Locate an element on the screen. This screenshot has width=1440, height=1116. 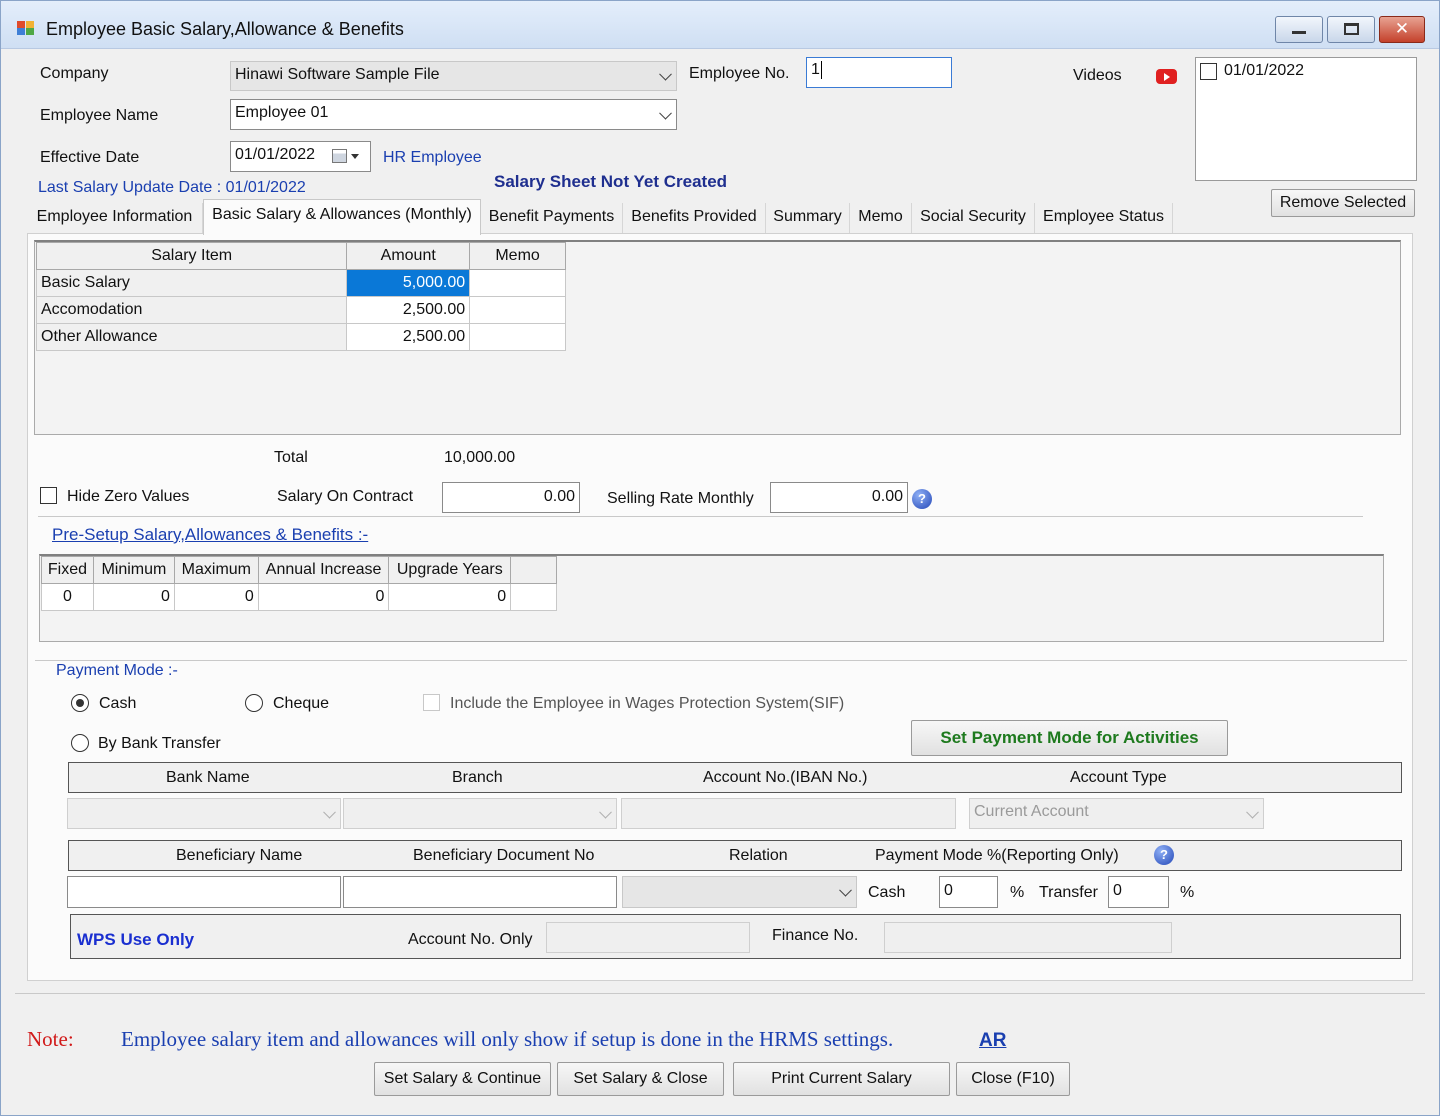
wps-checkbox is located at coordinates (431, 702).